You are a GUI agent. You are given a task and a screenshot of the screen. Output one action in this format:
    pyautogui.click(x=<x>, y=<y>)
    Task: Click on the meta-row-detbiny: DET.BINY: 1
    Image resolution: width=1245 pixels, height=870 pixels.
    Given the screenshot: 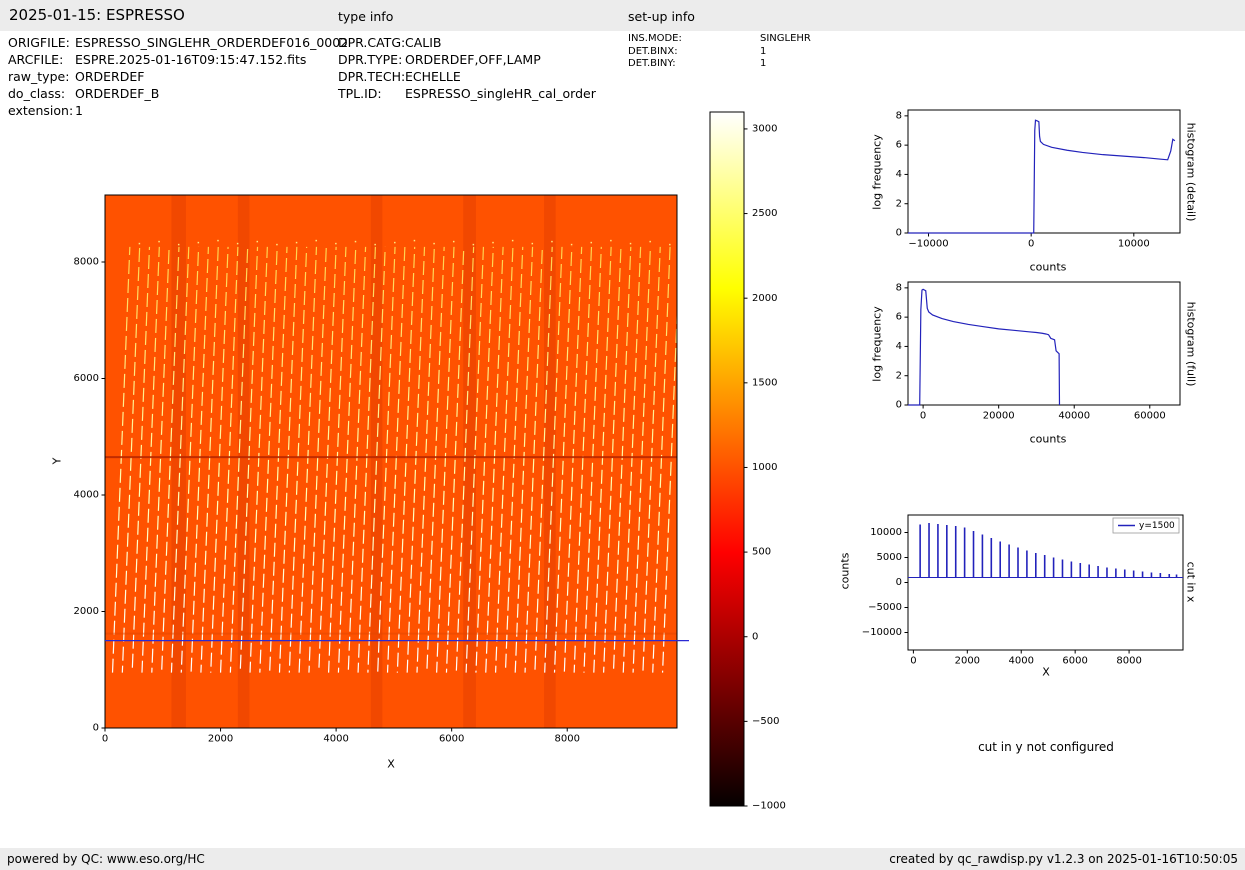 What is the action you would take?
    pyautogui.click(x=719, y=64)
    